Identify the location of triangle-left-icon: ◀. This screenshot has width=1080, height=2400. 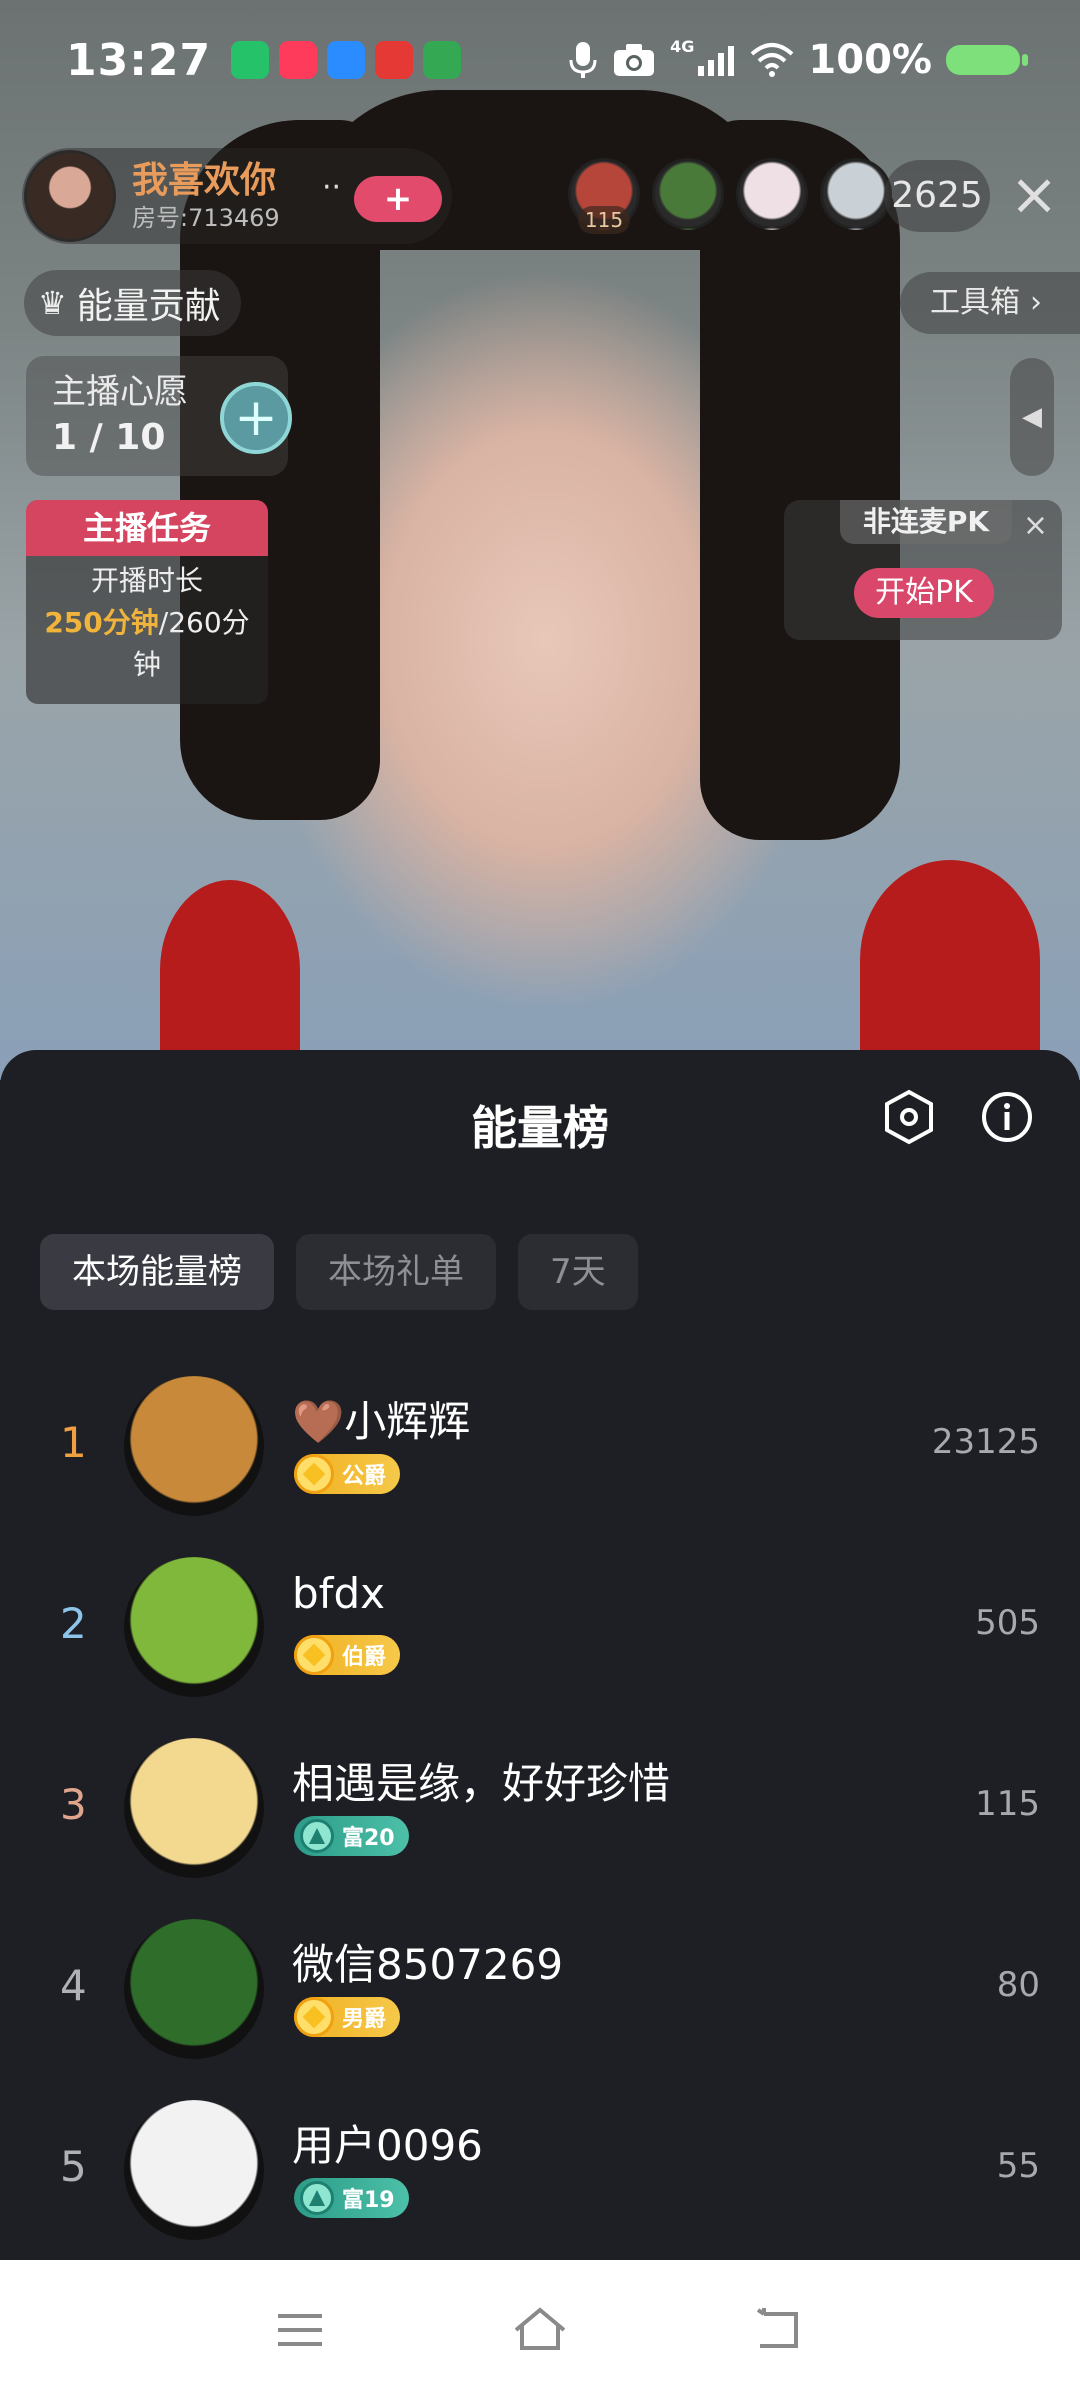
(1032, 417).